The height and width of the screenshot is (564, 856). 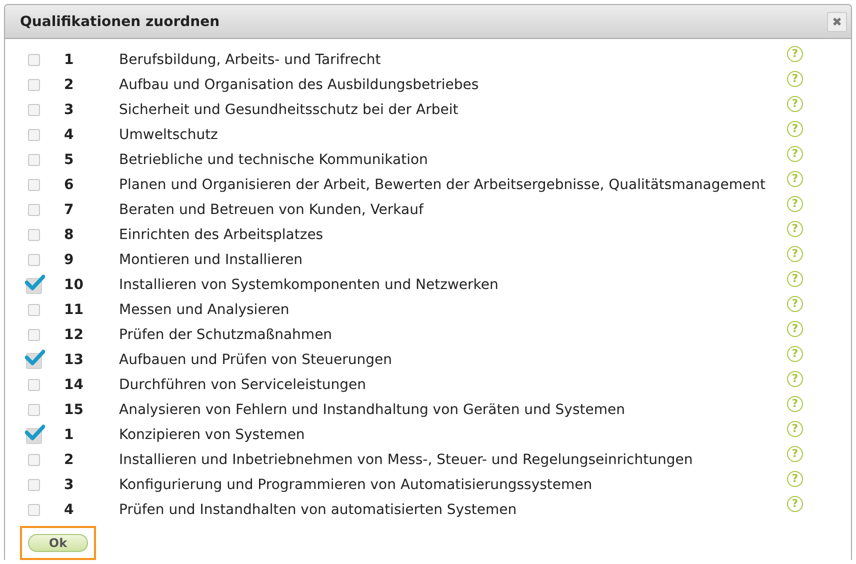 I want to click on qualification-label: Aufbau und Organisation des Ausbildungsbetriebes, so click(x=299, y=84).